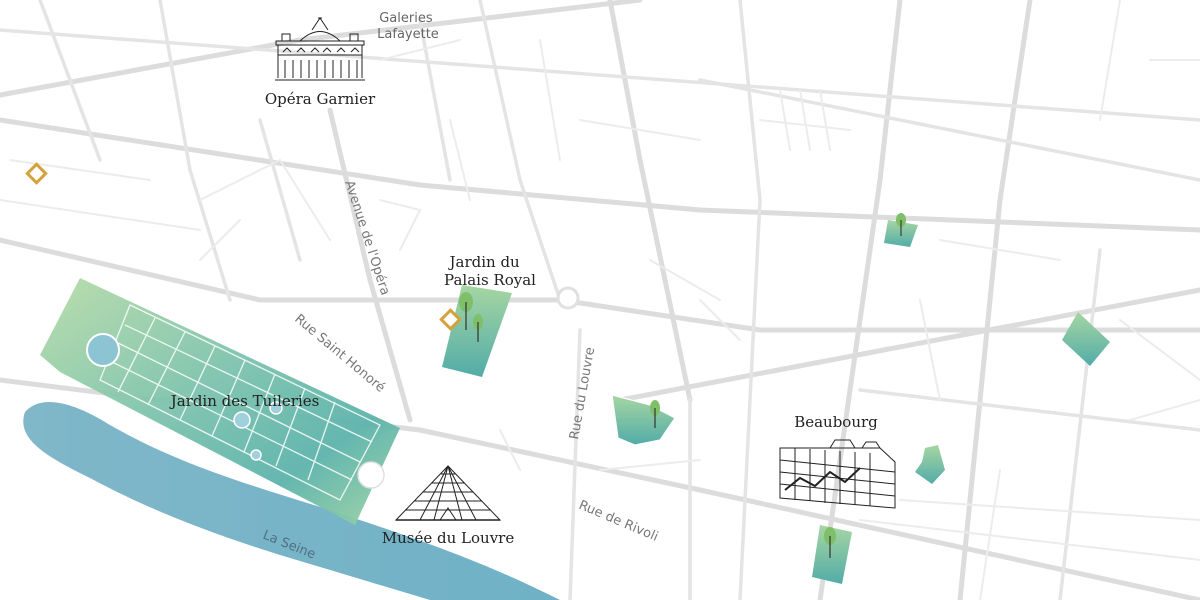 The height and width of the screenshot is (600, 1200). Describe the element at coordinates (490, 271) in the screenshot. I see `palais-royal-label: Jardin du Palais Royal` at that location.